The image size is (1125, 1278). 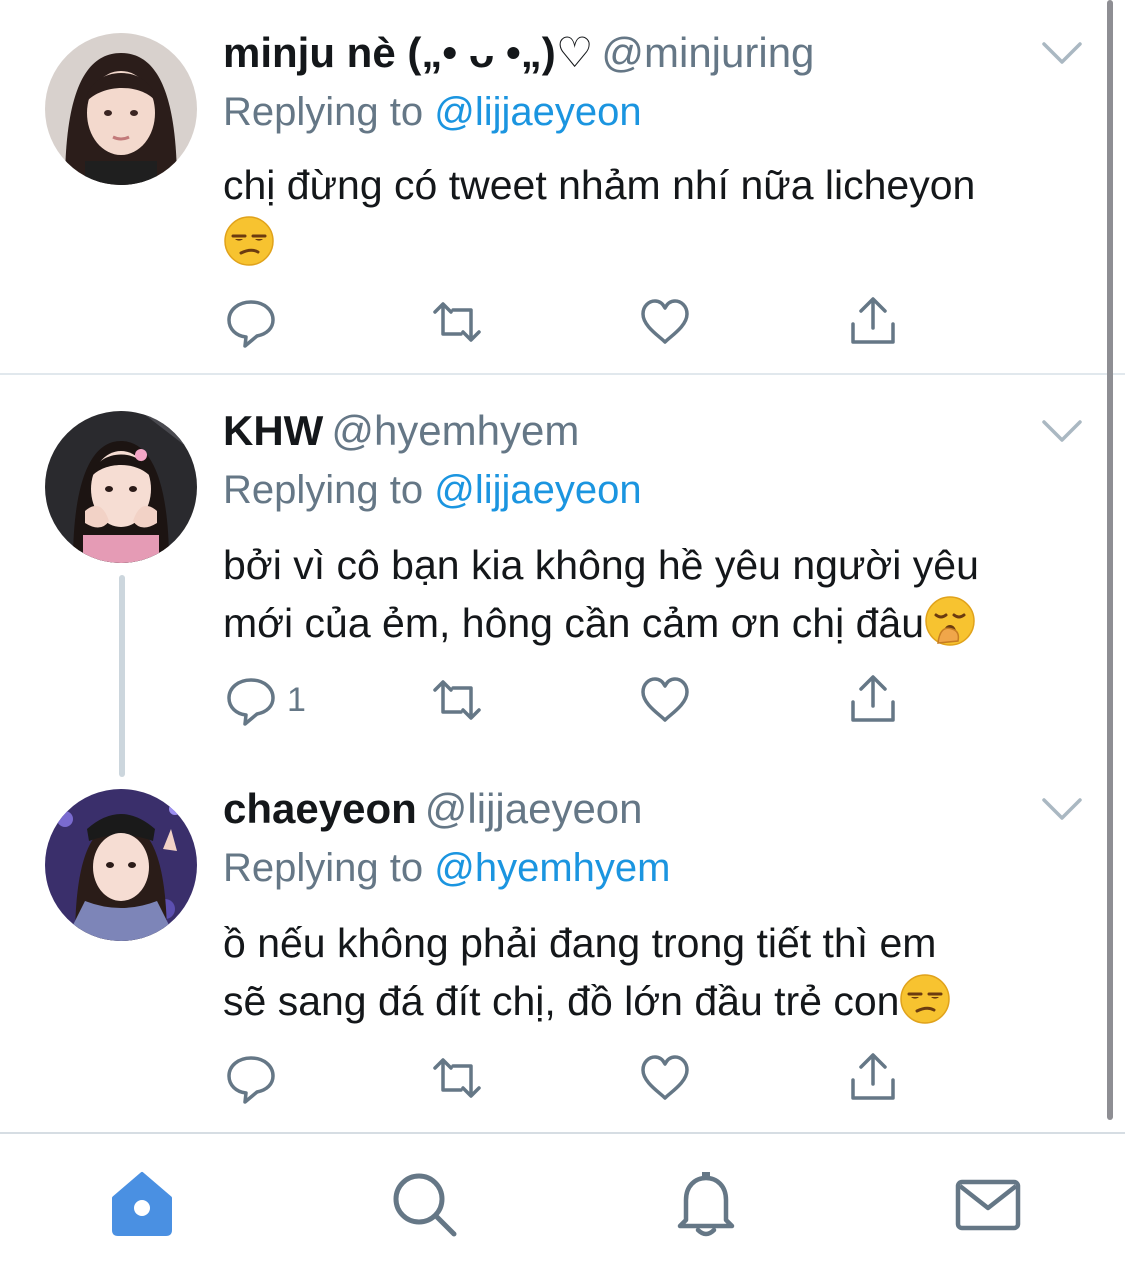 I want to click on reply-count: 1, so click(x=296, y=699).